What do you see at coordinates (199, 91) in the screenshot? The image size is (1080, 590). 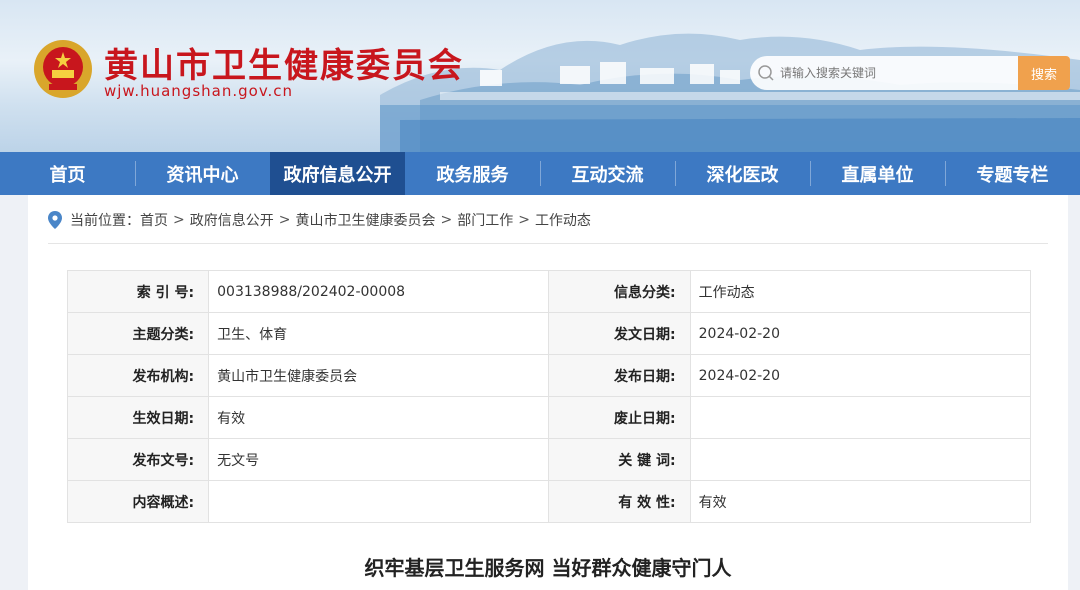 I see `site-url: wjw.huangshan.gov.cn` at bounding box center [199, 91].